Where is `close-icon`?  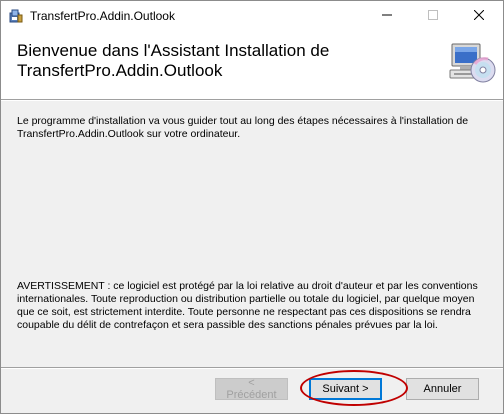 close-icon is located at coordinates (479, 16).